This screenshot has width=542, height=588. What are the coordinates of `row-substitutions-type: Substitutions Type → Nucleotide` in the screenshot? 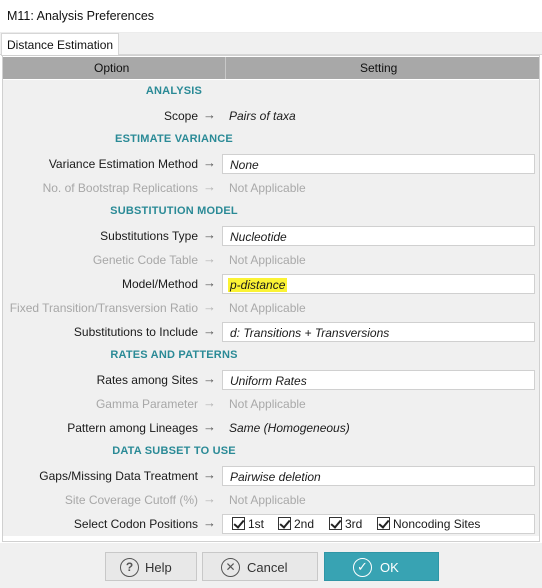 It's located at (271, 236).